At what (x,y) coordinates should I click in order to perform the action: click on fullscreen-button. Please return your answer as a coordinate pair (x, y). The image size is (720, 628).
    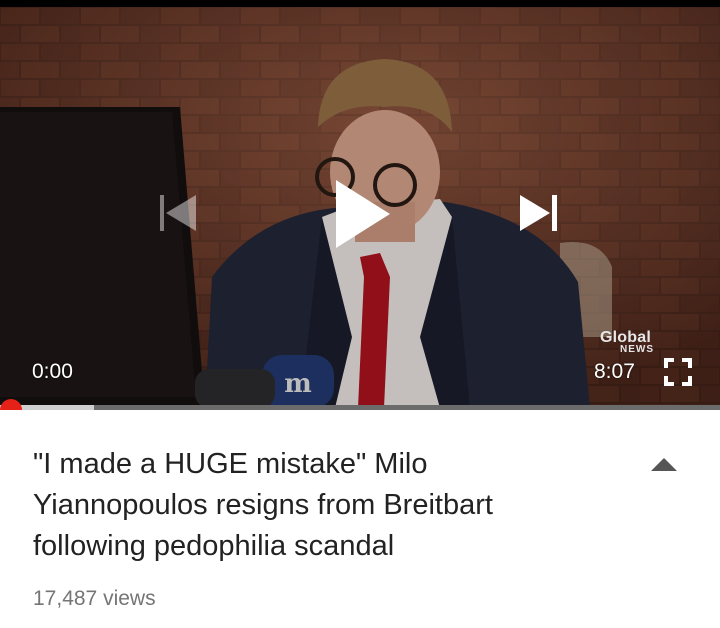
    Looking at the image, I should click on (678, 372).